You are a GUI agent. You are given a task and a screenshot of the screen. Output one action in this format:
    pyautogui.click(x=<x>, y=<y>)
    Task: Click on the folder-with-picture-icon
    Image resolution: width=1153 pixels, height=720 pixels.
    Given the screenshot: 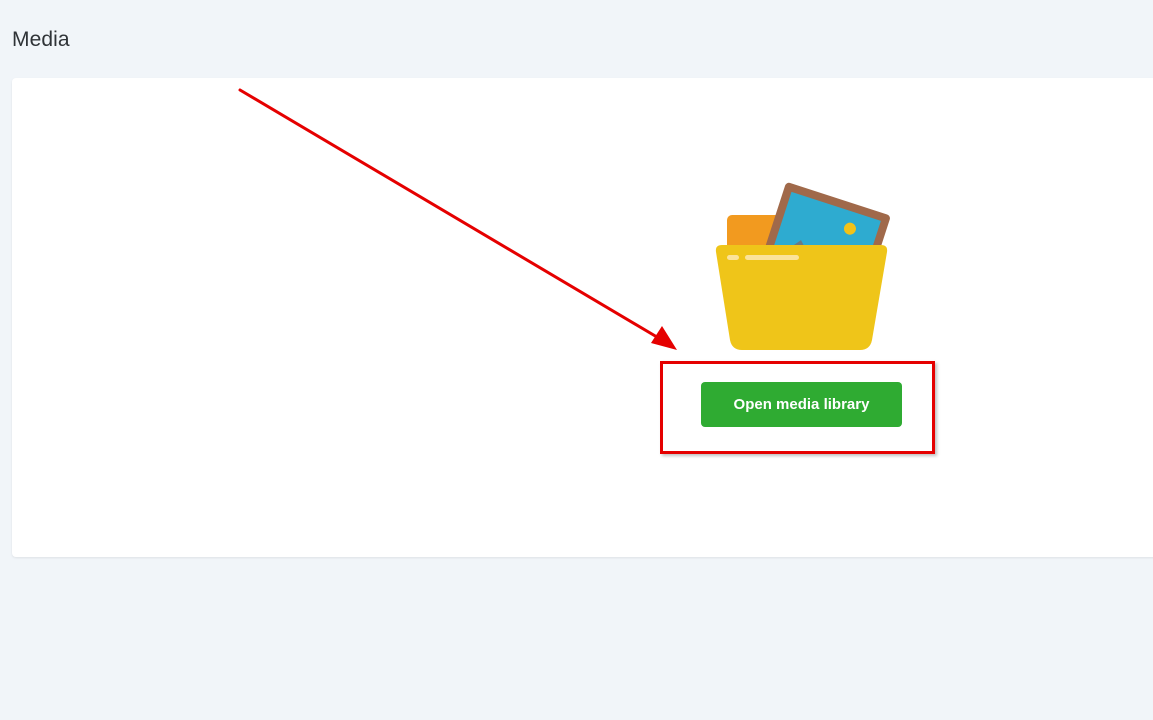 What is the action you would take?
    pyautogui.click(x=802, y=266)
    